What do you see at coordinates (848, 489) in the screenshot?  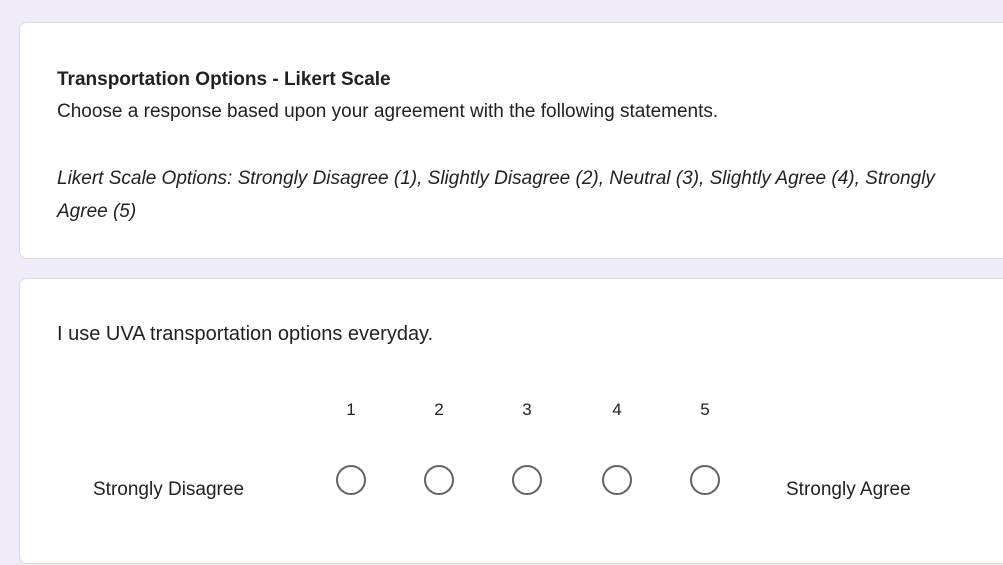 I see `high-end-label: Strongly Agree` at bounding box center [848, 489].